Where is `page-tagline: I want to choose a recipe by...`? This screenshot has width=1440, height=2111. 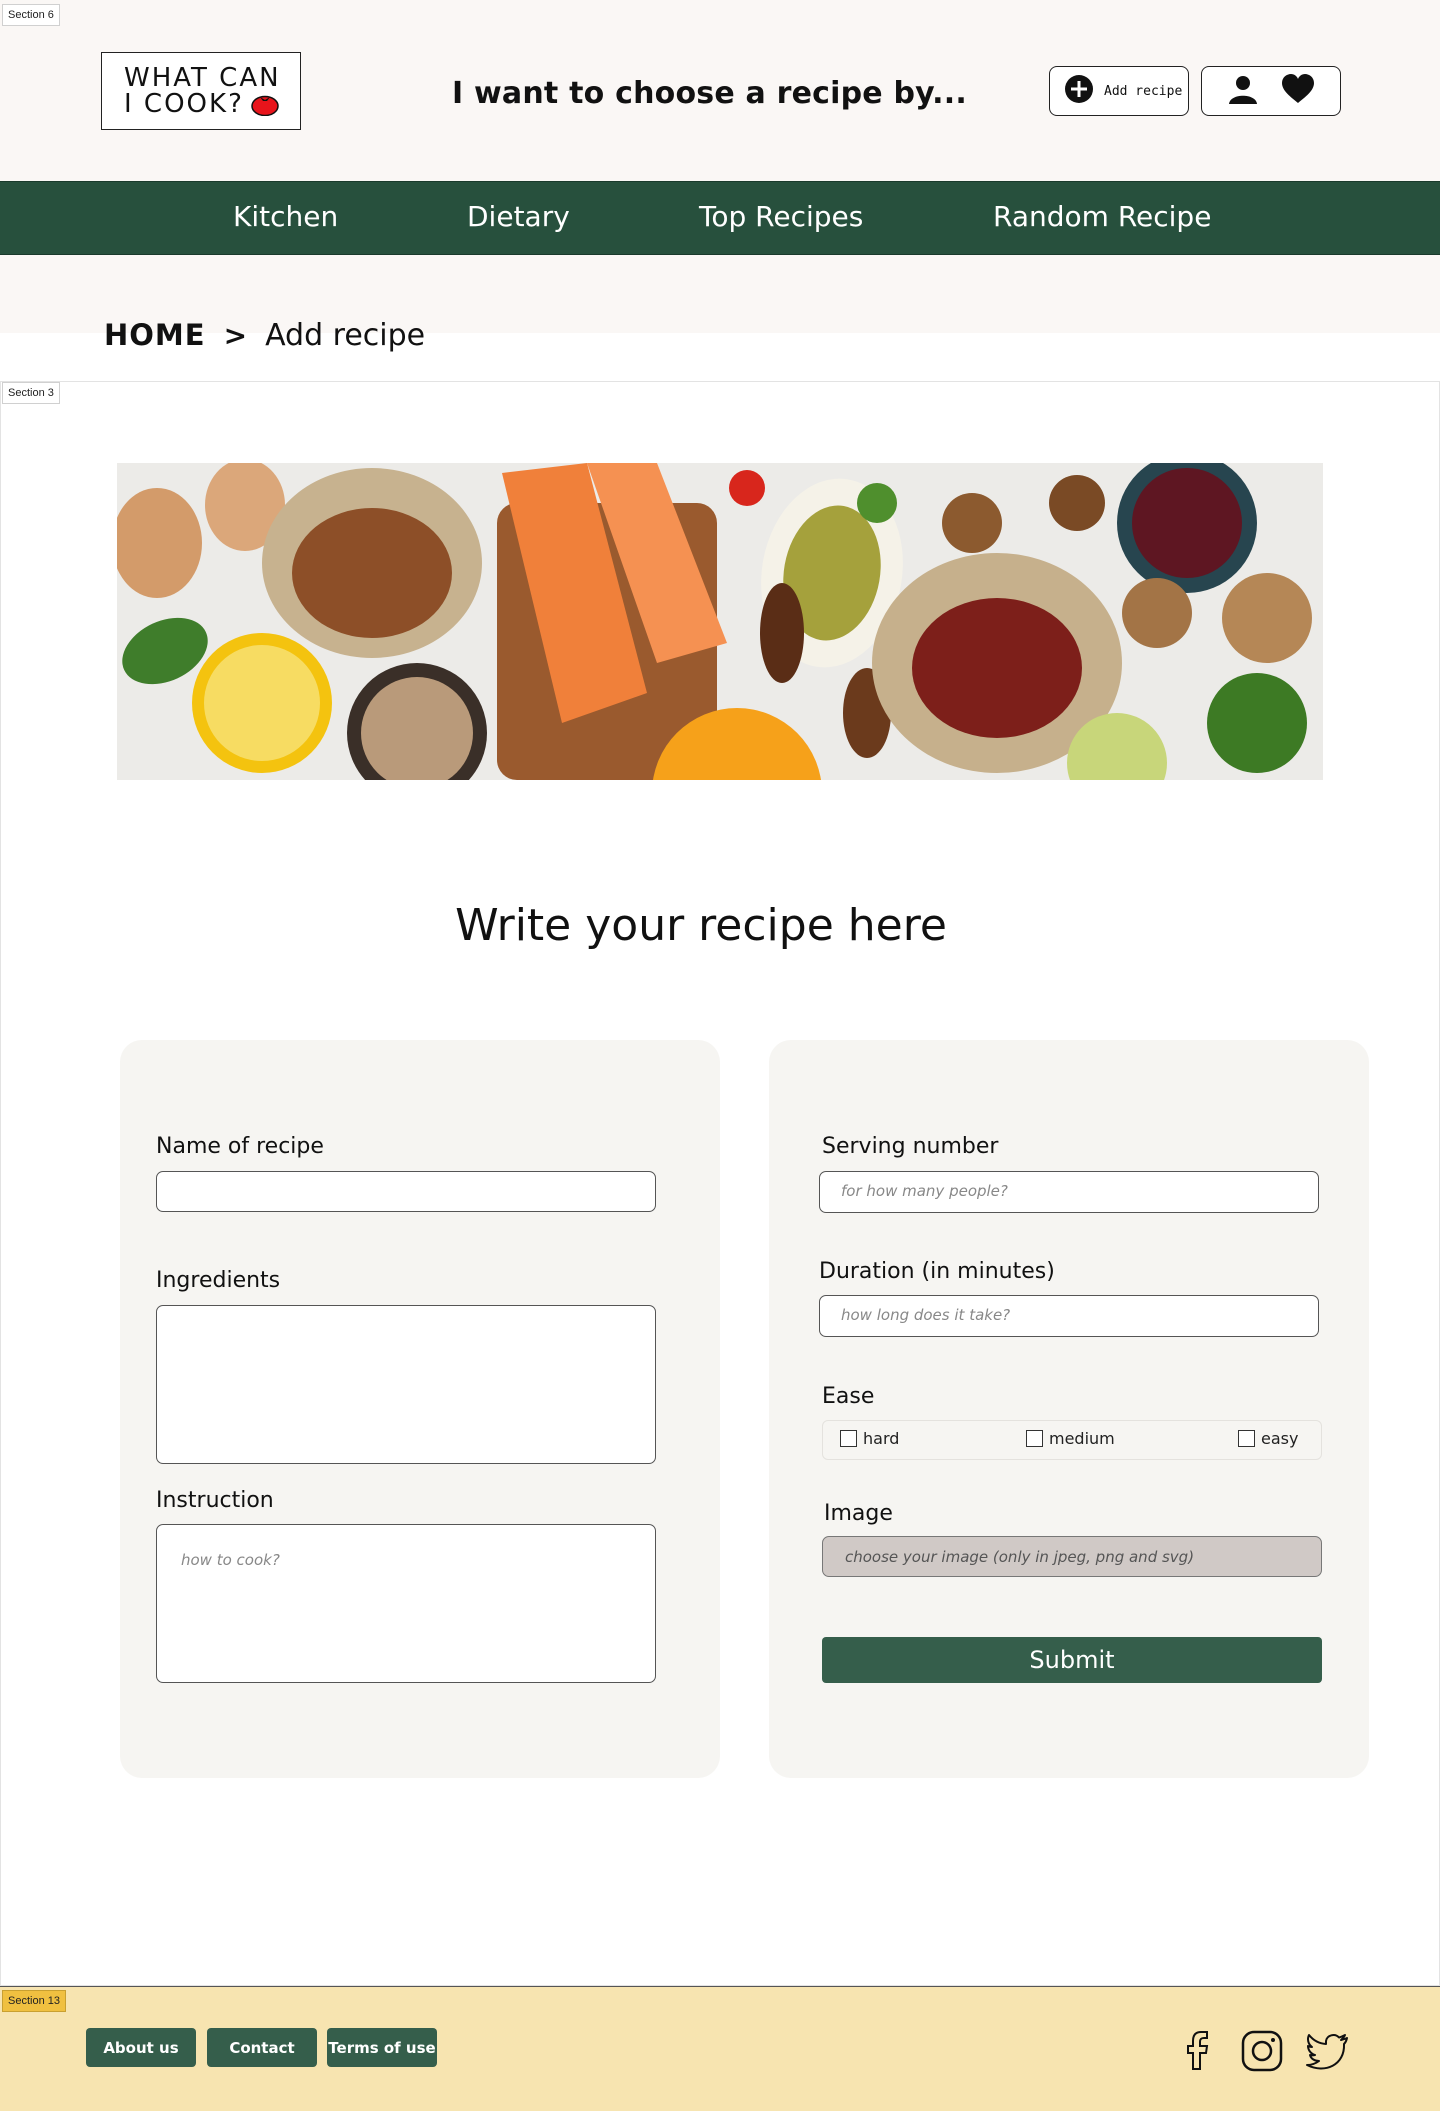 page-tagline: I want to choose a recipe by... is located at coordinates (709, 93).